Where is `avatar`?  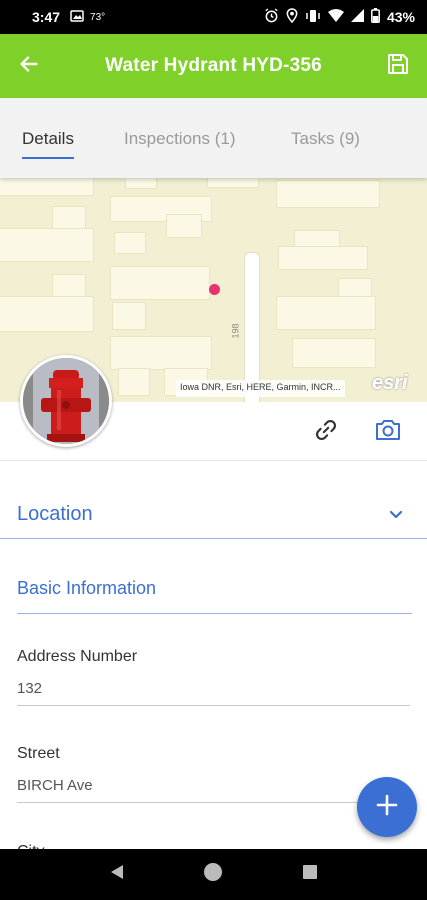 avatar is located at coordinates (66, 401).